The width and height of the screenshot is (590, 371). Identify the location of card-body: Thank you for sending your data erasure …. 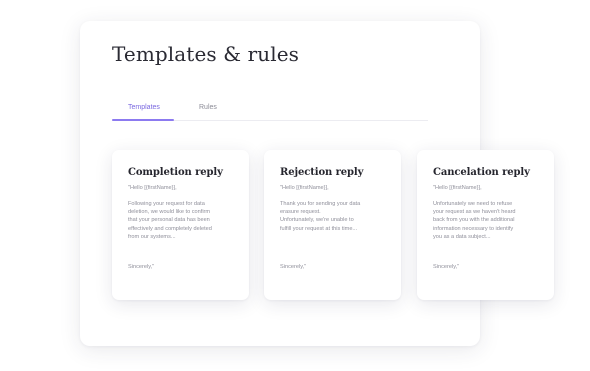
(335, 216).